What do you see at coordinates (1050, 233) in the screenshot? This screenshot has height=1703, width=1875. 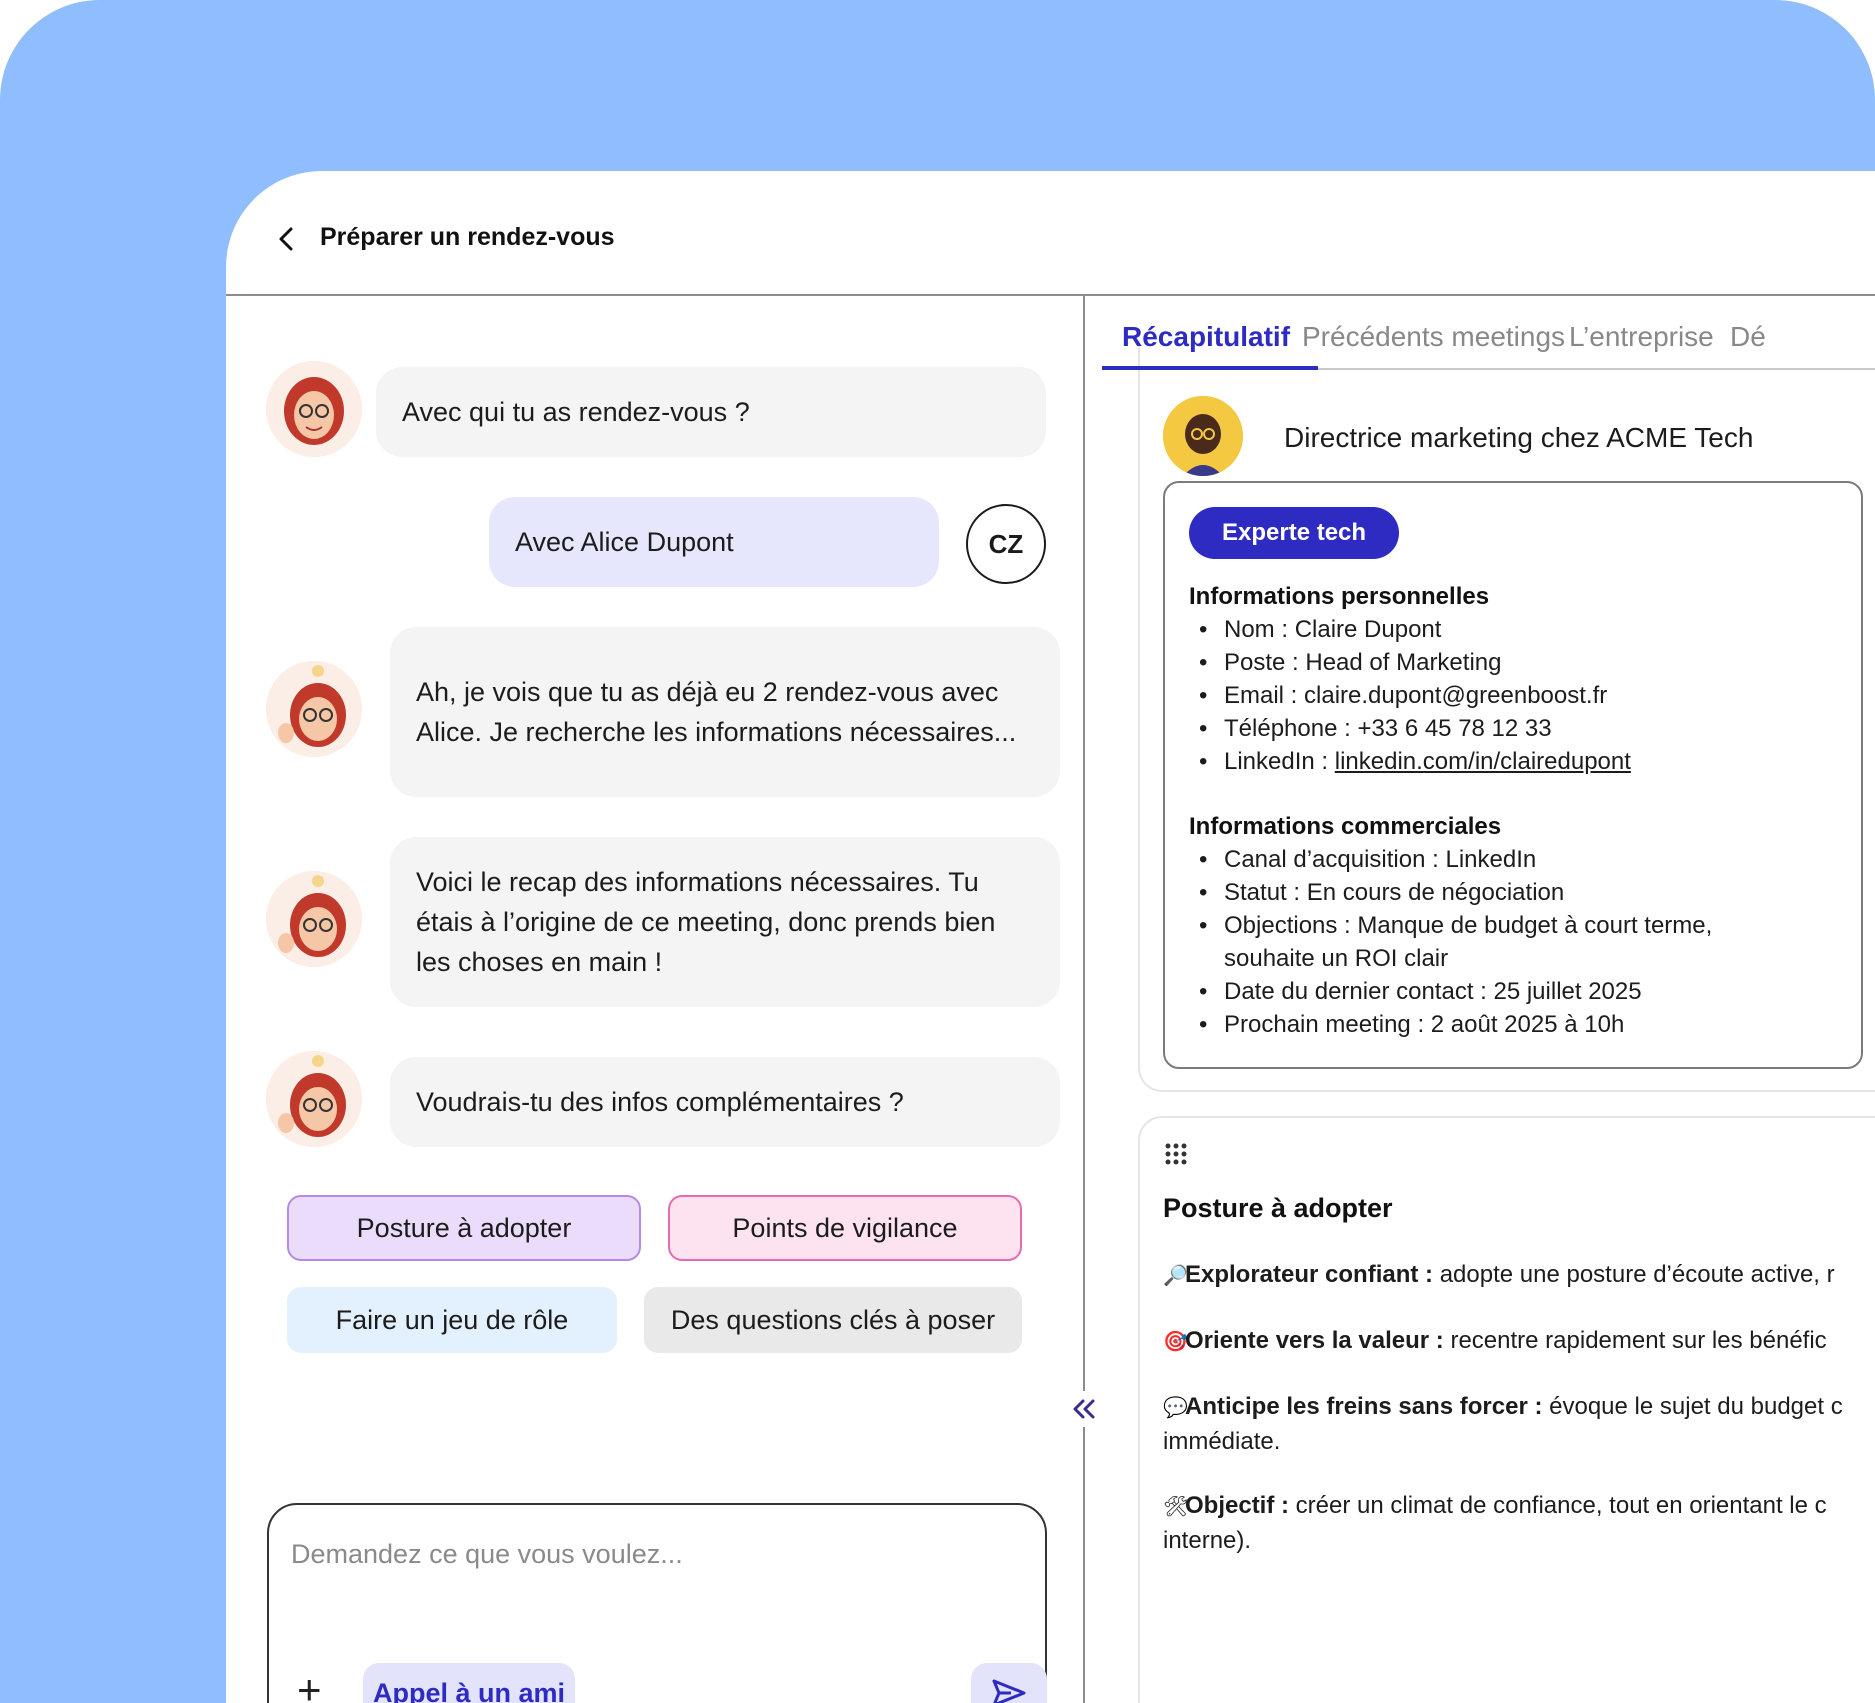 I see `window-header: Préparer un rendez-vous` at bounding box center [1050, 233].